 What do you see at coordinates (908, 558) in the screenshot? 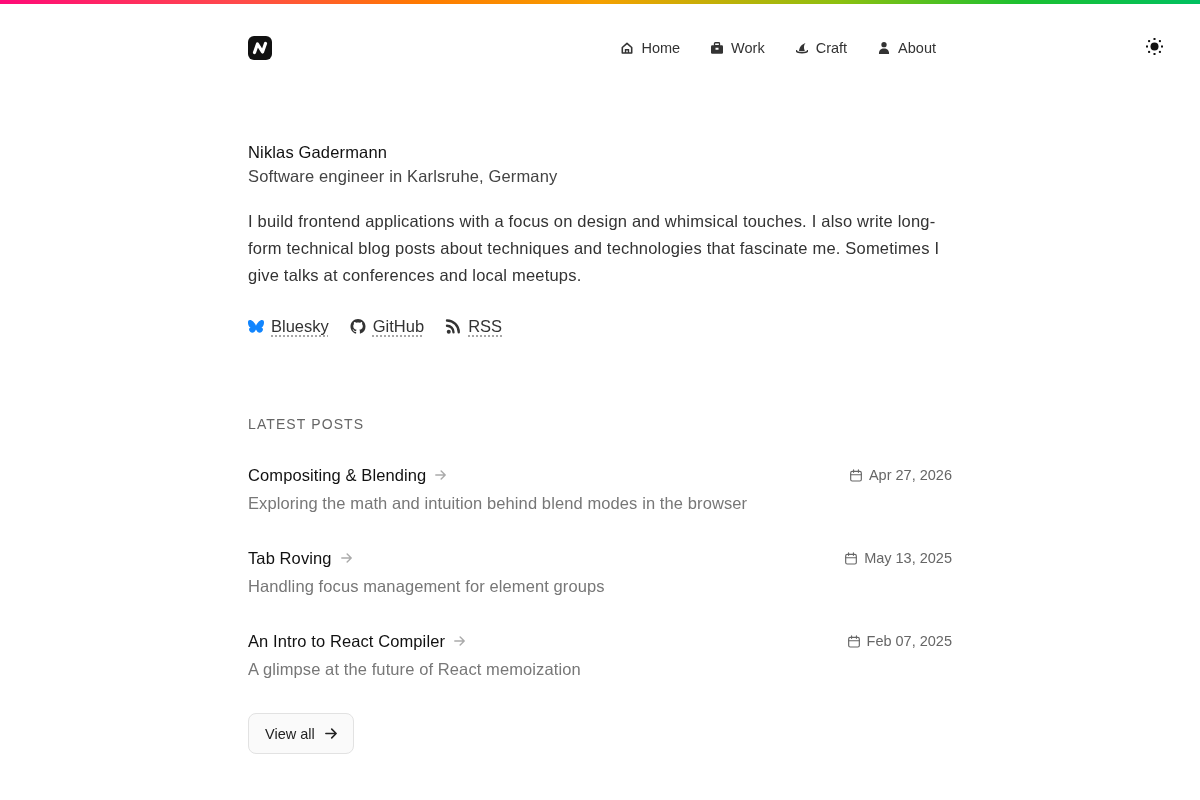
I see `post-date: May 13, 2025` at bounding box center [908, 558].